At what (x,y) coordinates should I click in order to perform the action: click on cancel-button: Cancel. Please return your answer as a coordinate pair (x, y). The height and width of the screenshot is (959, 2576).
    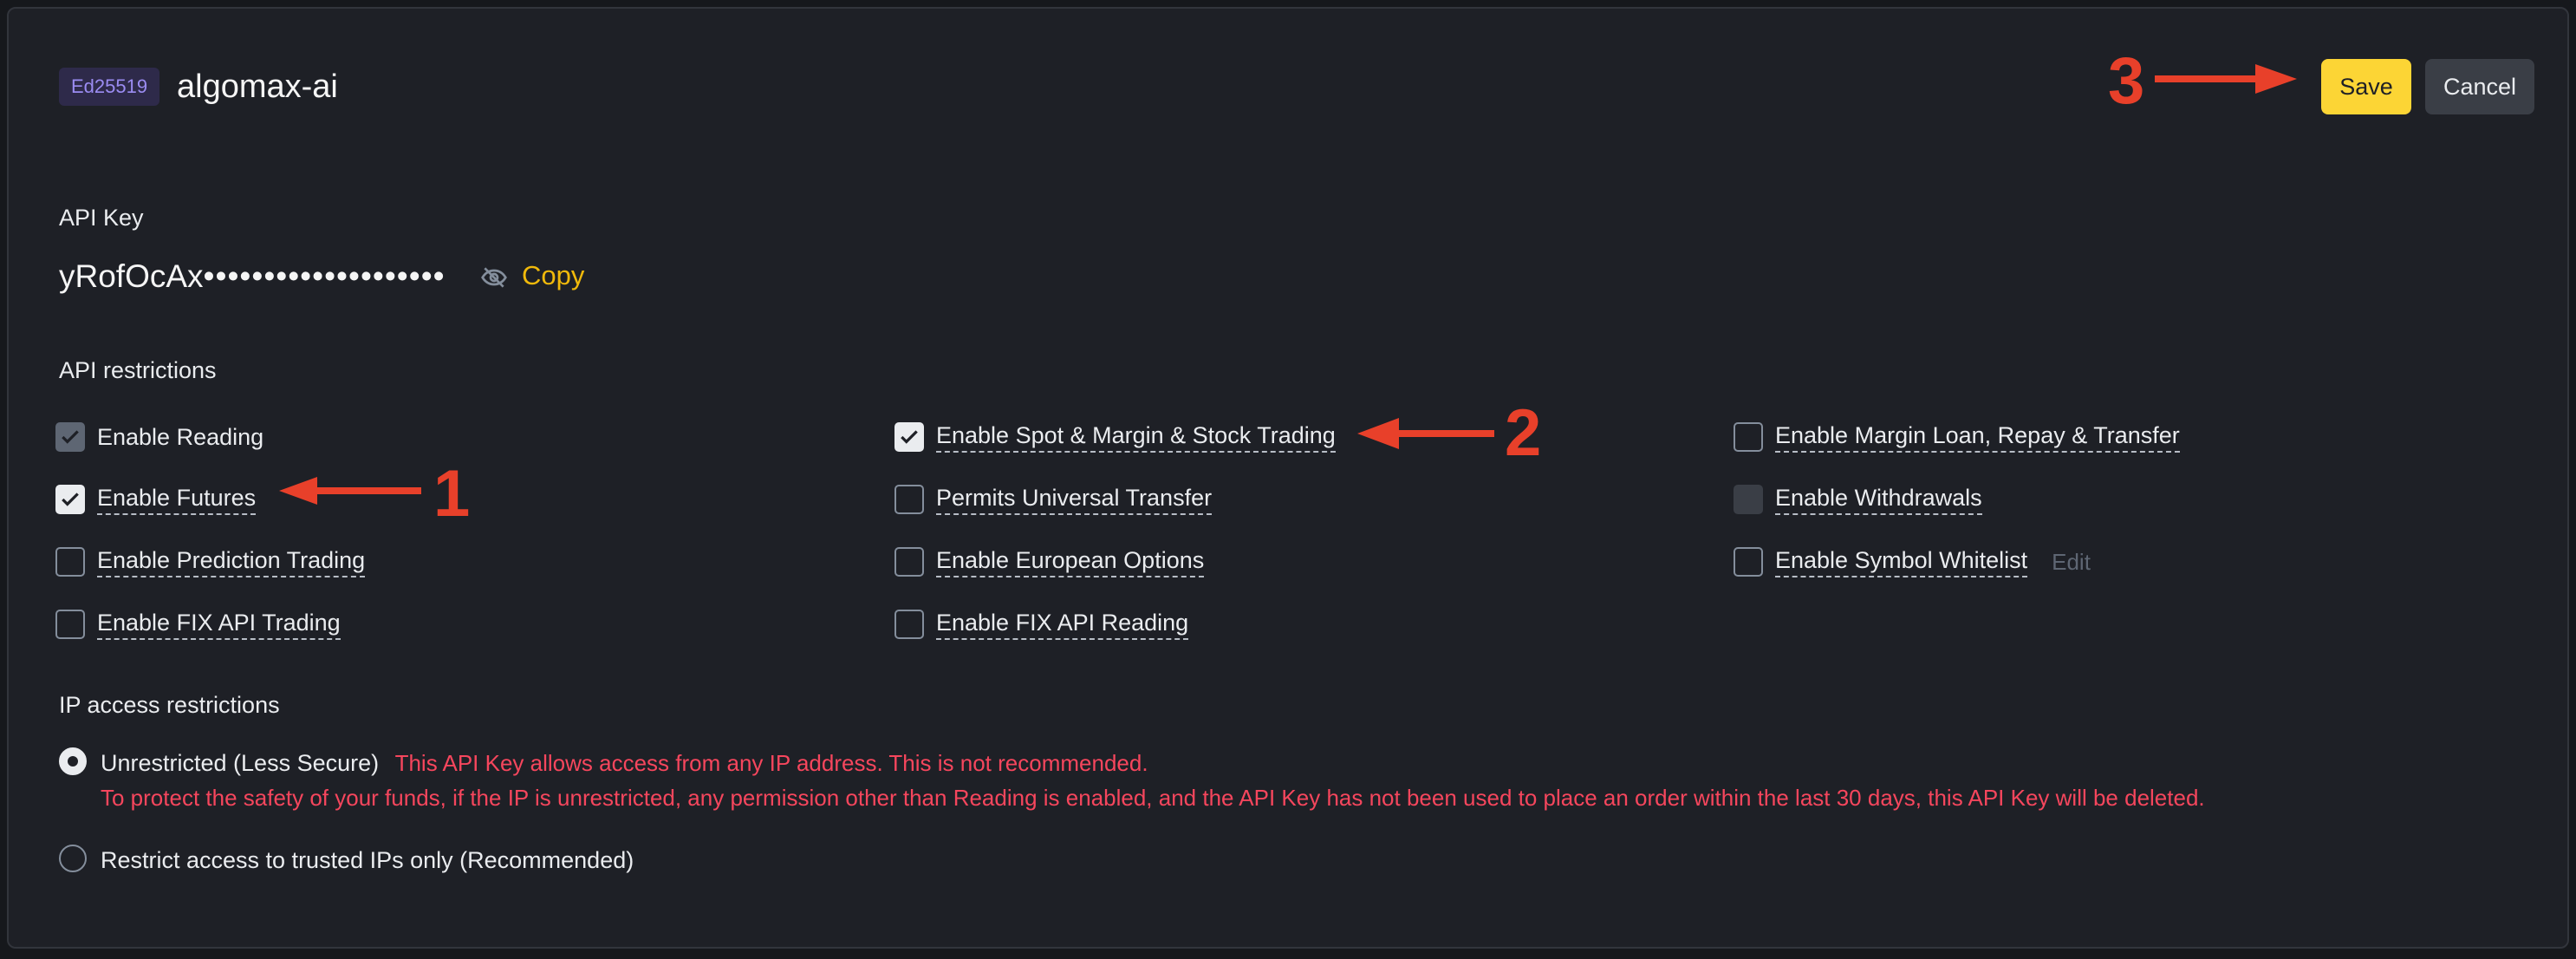
    Looking at the image, I should click on (2479, 86).